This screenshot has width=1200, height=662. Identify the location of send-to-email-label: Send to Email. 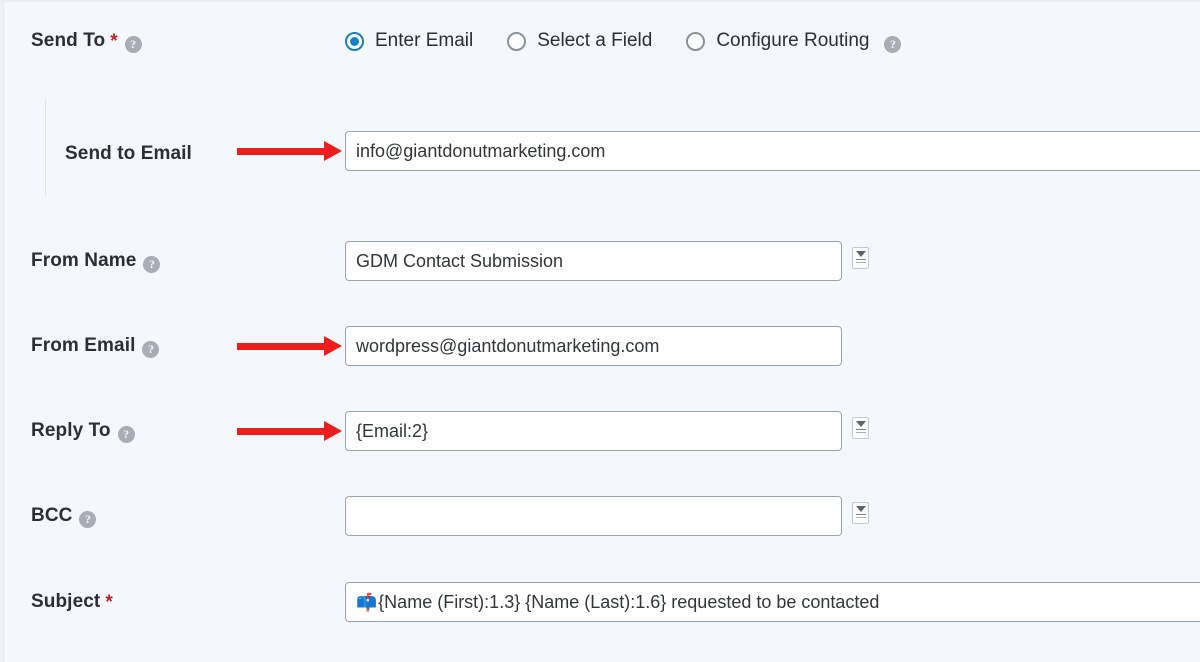
(128, 153).